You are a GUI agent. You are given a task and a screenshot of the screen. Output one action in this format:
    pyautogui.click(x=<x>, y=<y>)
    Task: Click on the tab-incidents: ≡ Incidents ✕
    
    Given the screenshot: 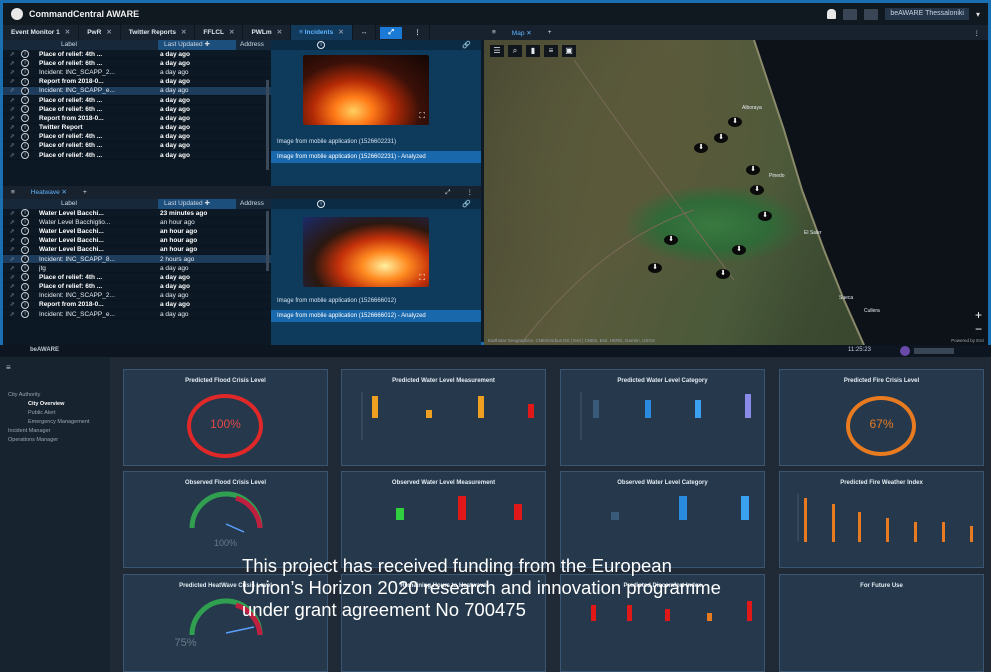 What is the action you would take?
    pyautogui.click(x=322, y=32)
    